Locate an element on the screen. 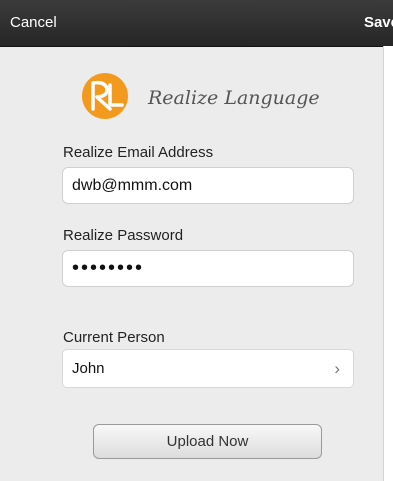  logo-text: Realize Language is located at coordinates (234, 98).